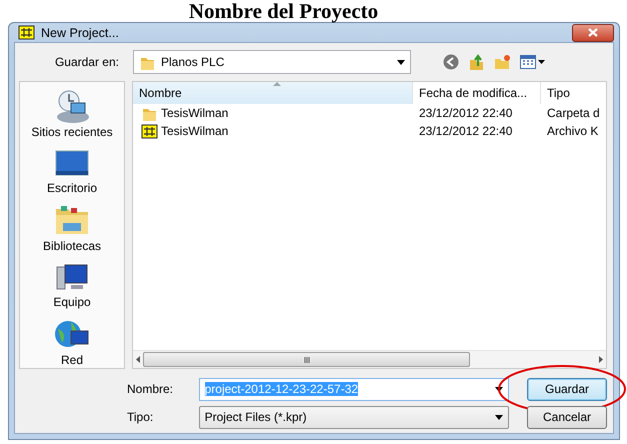  Describe the element at coordinates (283, 11) in the screenshot. I see `caption: Nombre del Proyecto` at that location.